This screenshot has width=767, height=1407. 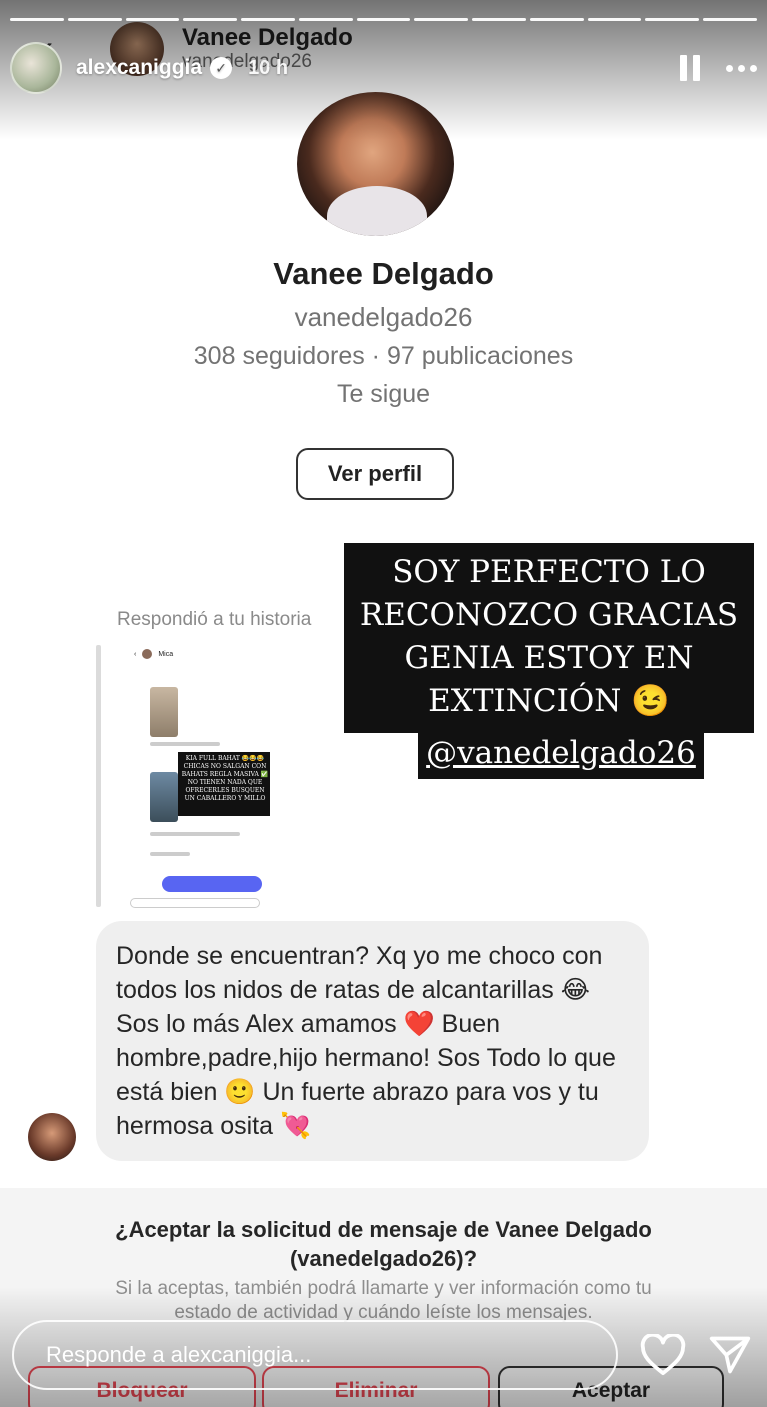 What do you see at coordinates (383, 1258) in the screenshot?
I see `request-title-line: (vanedelgado26)?` at bounding box center [383, 1258].